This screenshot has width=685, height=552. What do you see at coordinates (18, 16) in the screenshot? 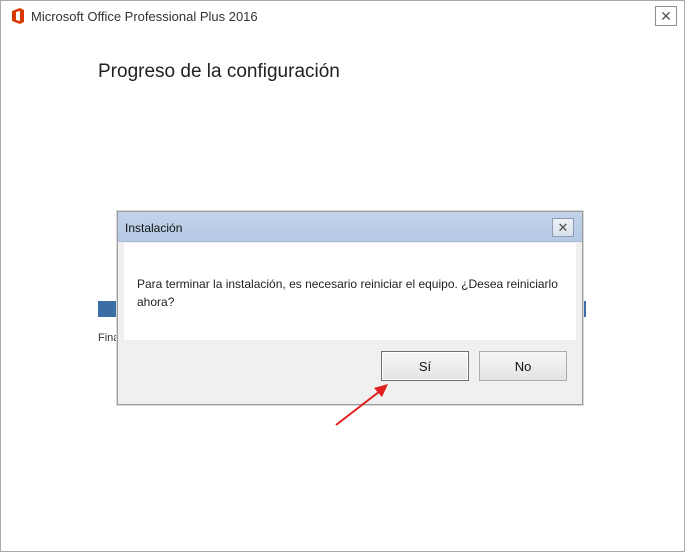
I see `office-logo-icon` at bounding box center [18, 16].